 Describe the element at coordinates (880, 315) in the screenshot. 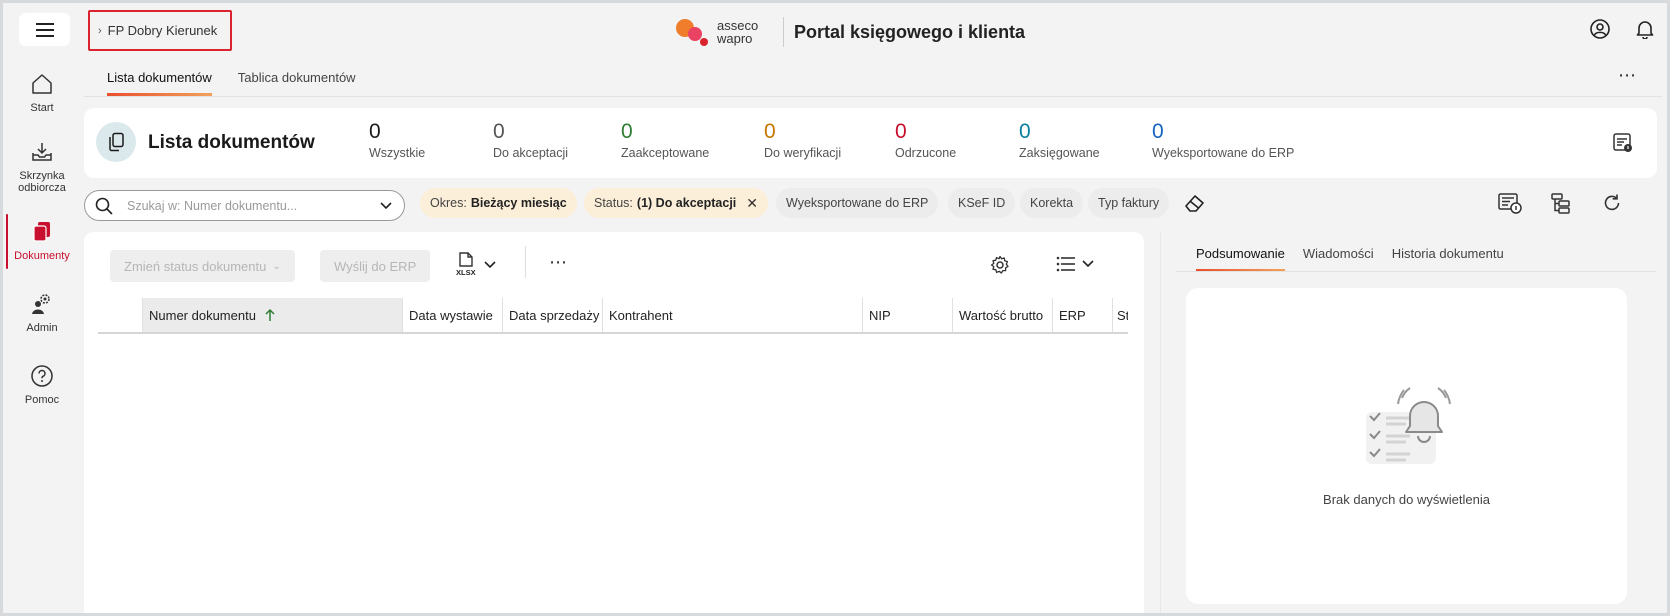

I see `column-header-label: NIP` at that location.